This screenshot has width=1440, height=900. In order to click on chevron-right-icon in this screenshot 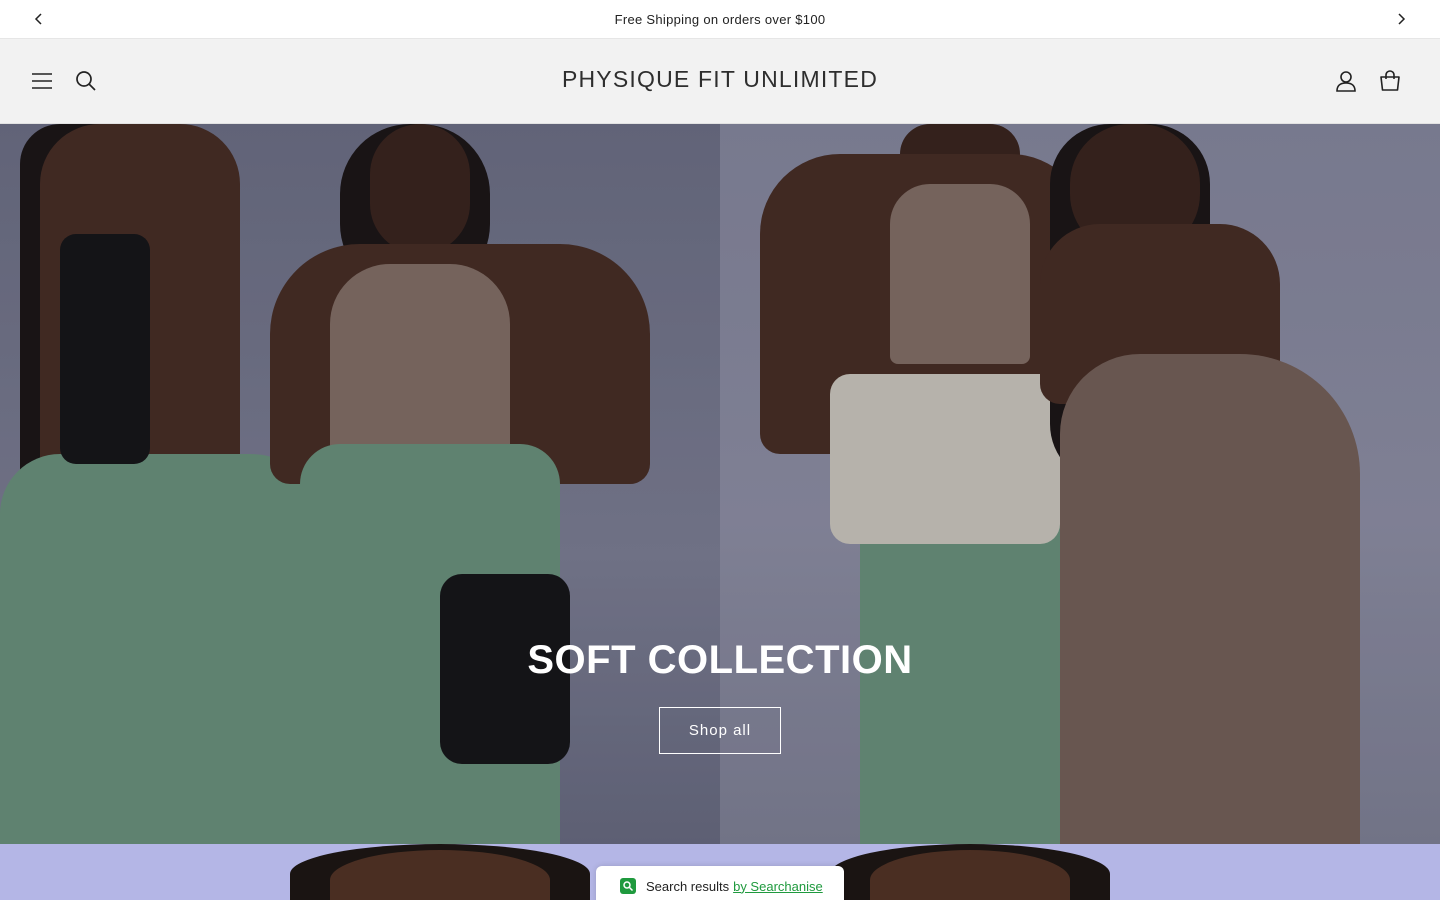, I will do `click(1402, 19)`.